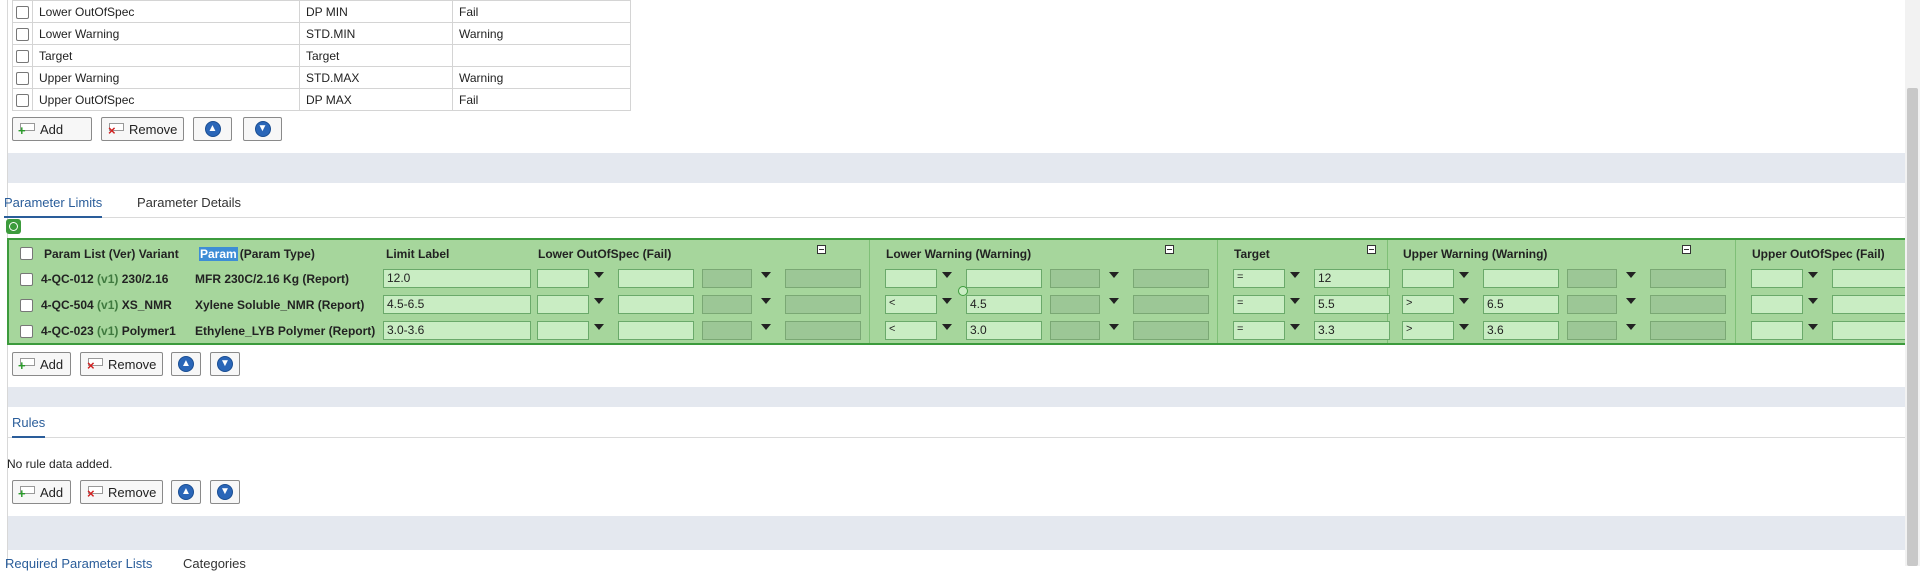  I want to click on target-value-input: 12, so click(1352, 278).